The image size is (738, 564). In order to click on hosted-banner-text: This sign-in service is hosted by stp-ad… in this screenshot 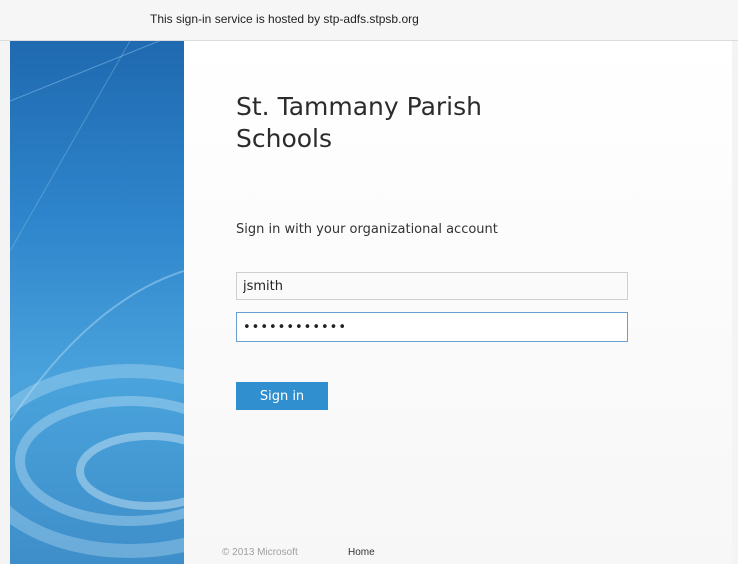, I will do `click(284, 19)`.